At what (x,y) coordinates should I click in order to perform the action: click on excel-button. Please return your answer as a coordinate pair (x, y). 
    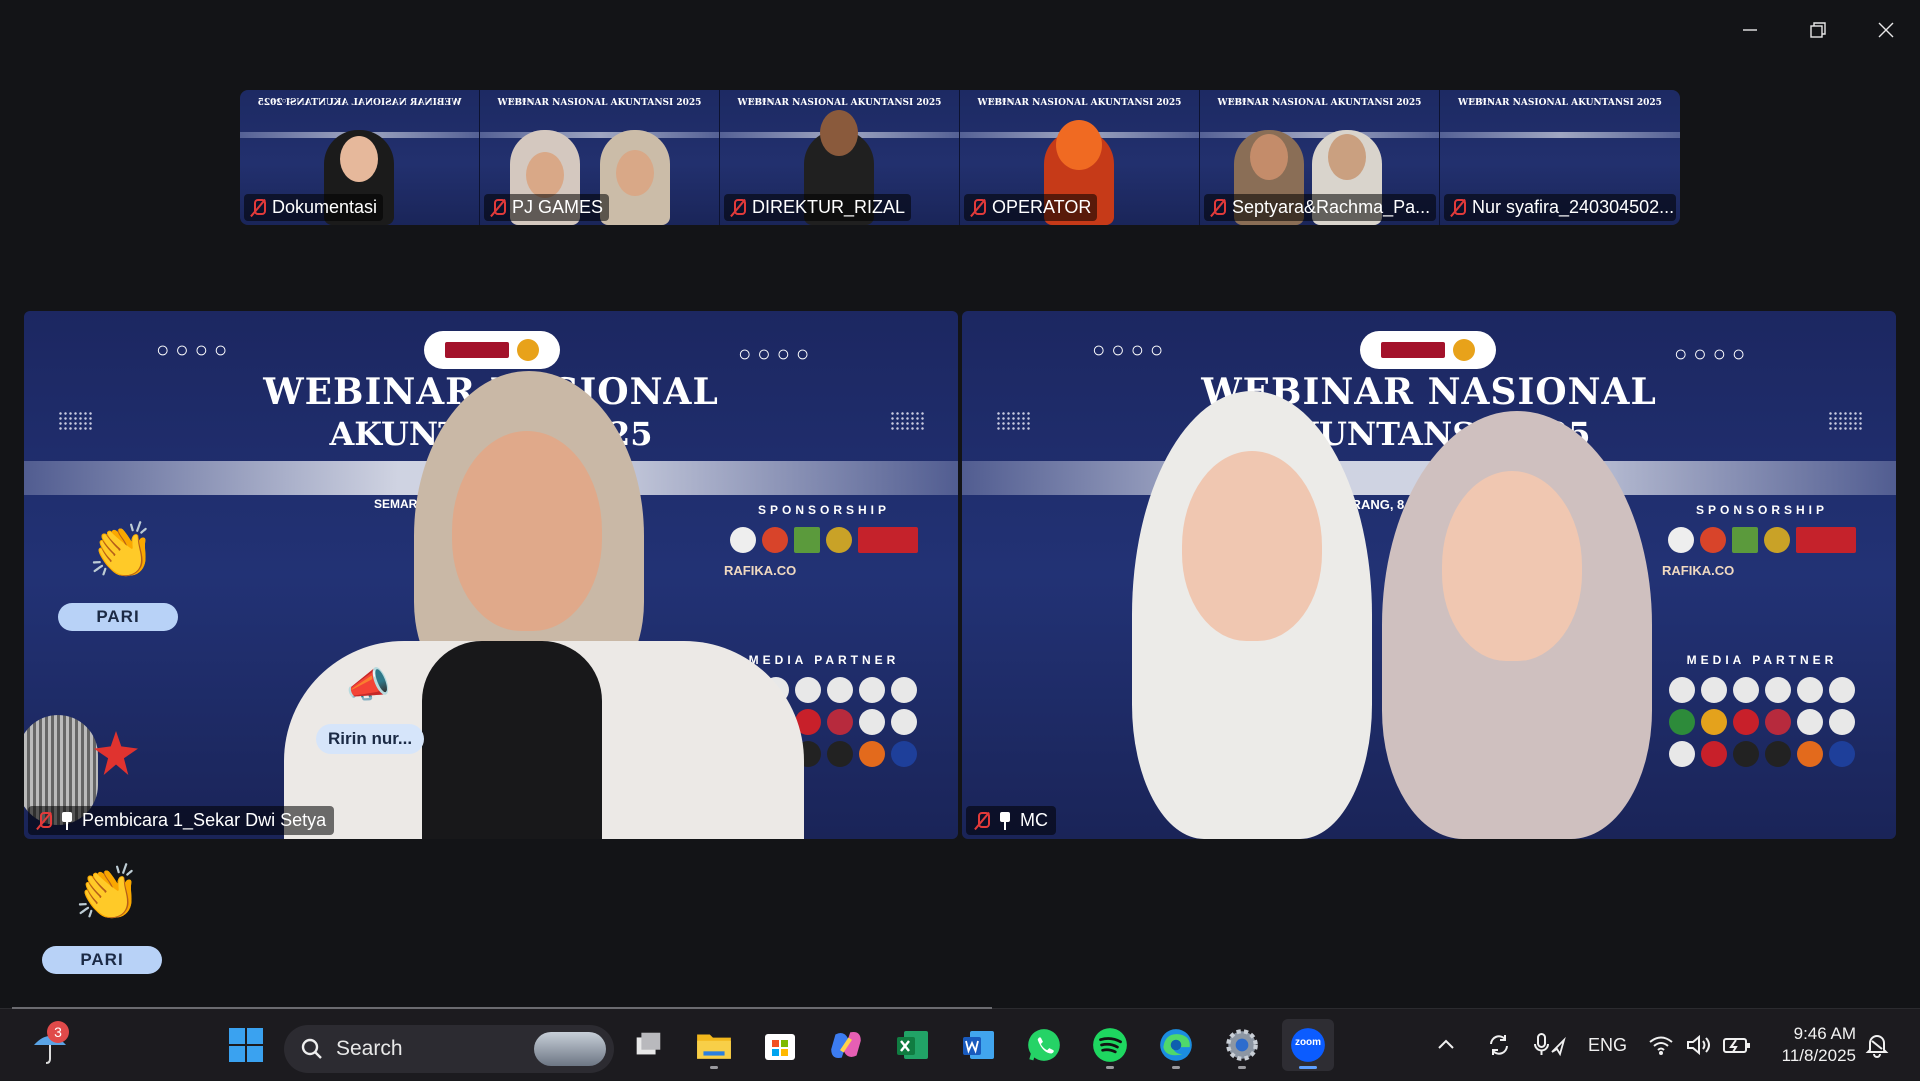
    Looking at the image, I should click on (912, 1045).